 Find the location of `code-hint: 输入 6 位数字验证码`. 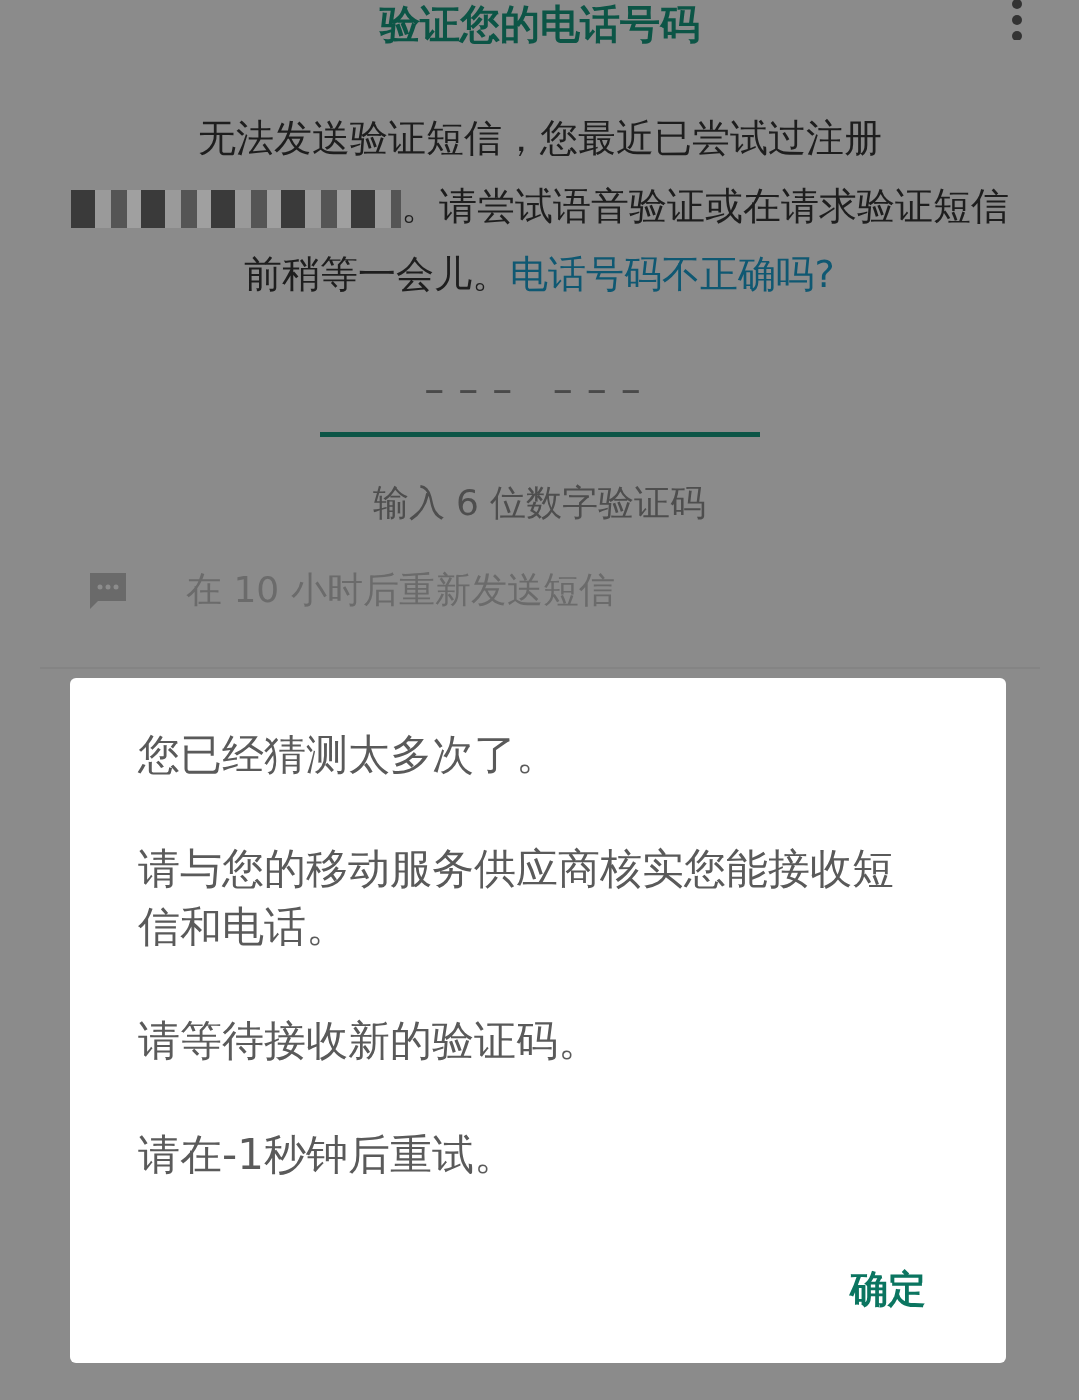

code-hint: 输入 6 位数字验证码 is located at coordinates (539, 503).